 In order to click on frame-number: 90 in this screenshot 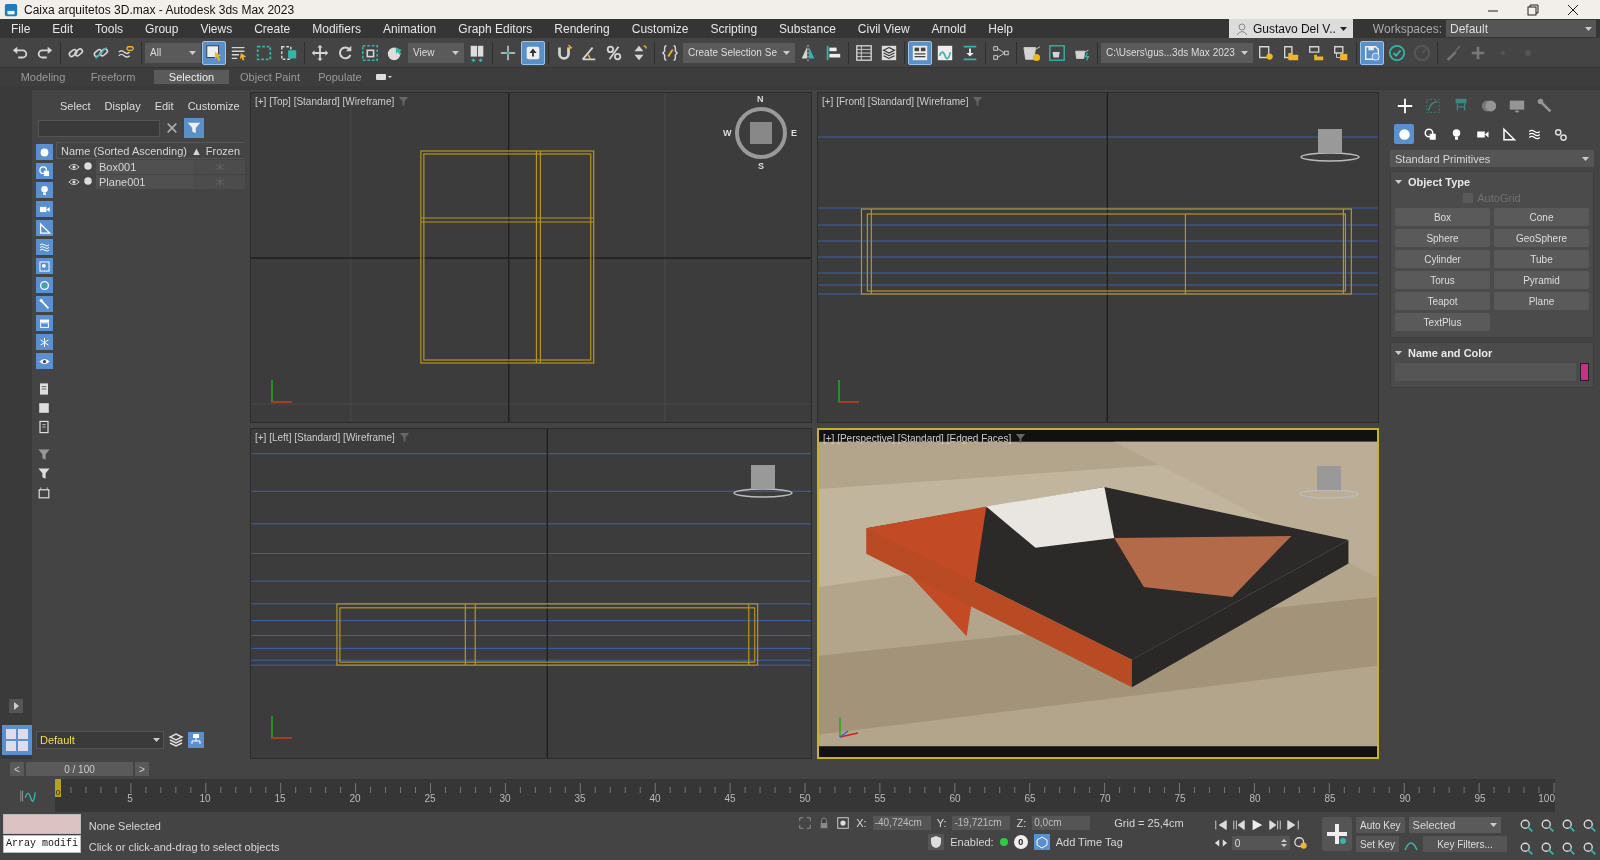, I will do `click(1405, 798)`.